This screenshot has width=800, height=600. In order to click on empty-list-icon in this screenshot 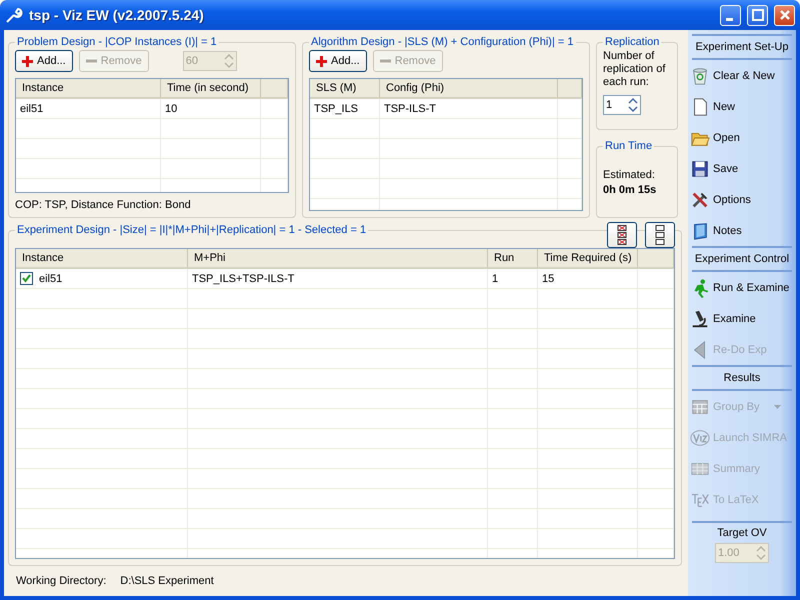, I will do `click(660, 235)`.